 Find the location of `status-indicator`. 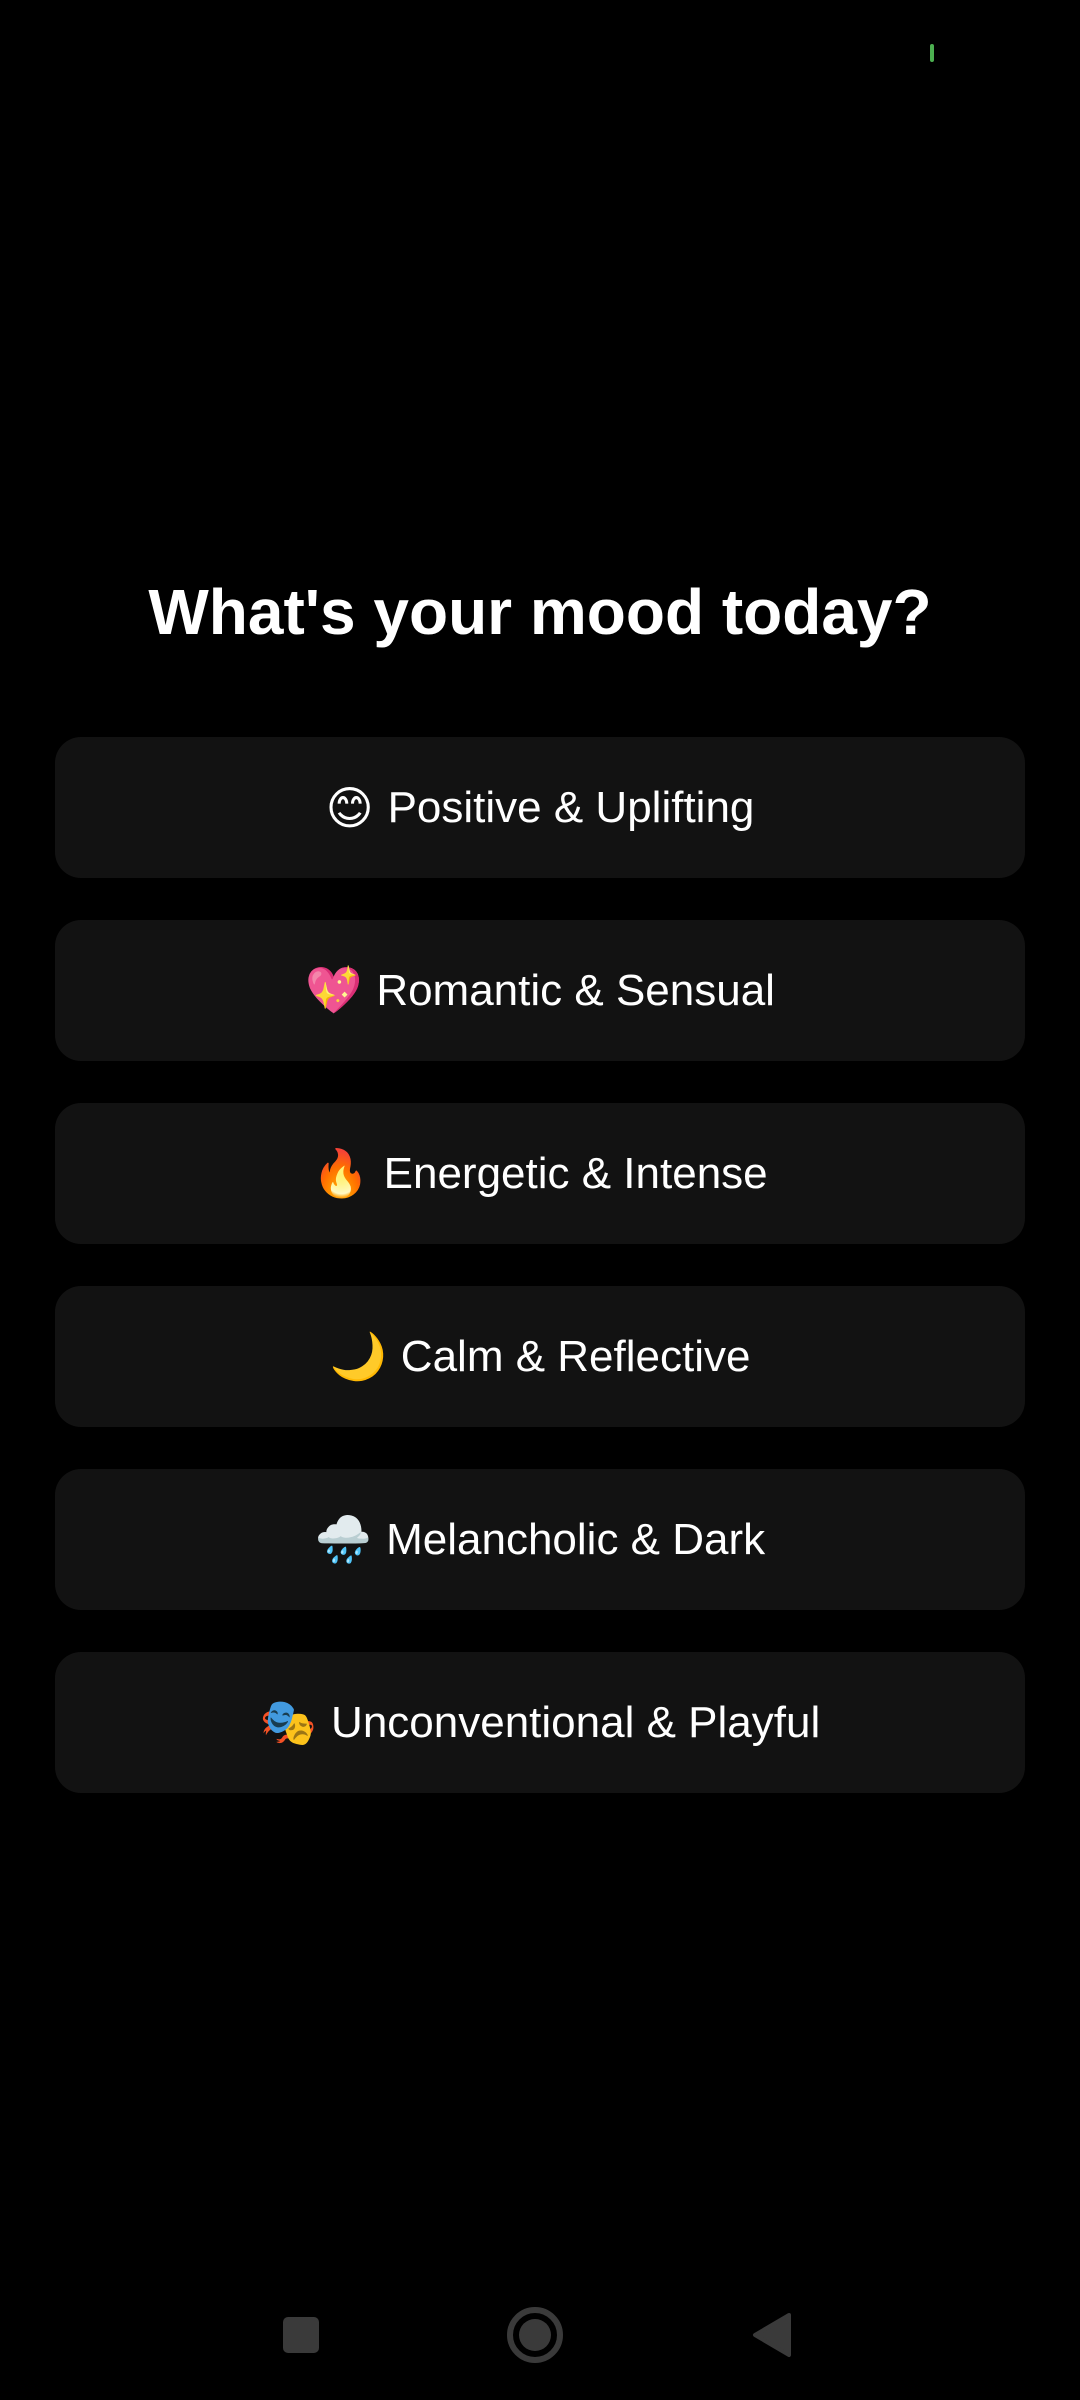

status-indicator is located at coordinates (932, 53).